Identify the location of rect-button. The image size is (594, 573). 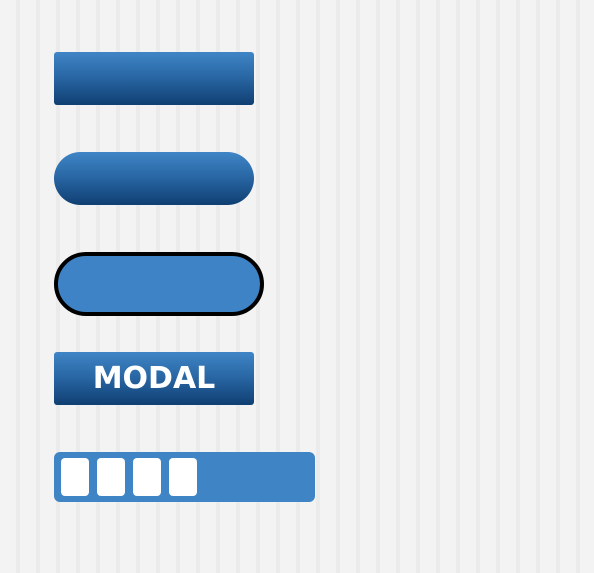
(154, 78).